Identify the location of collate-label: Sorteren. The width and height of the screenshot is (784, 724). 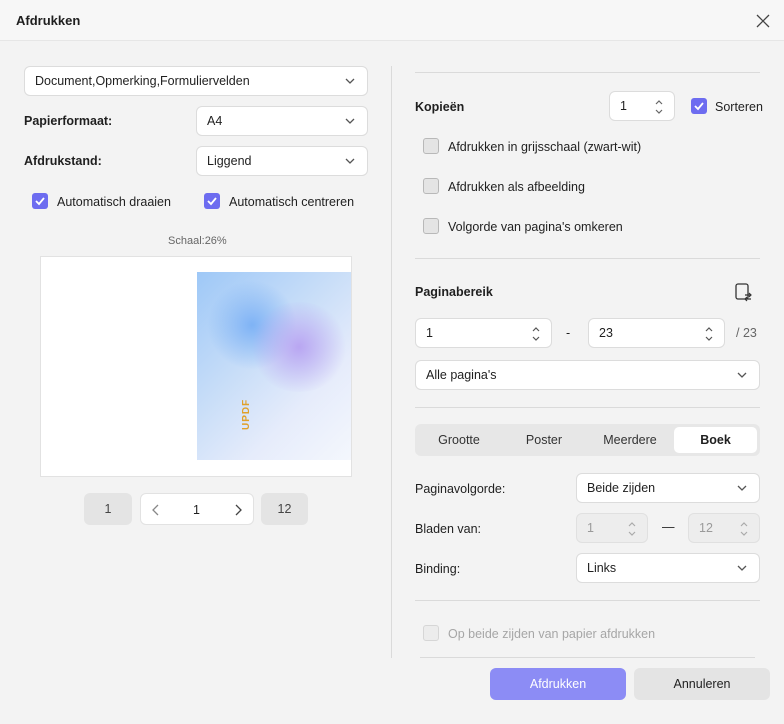
(739, 107).